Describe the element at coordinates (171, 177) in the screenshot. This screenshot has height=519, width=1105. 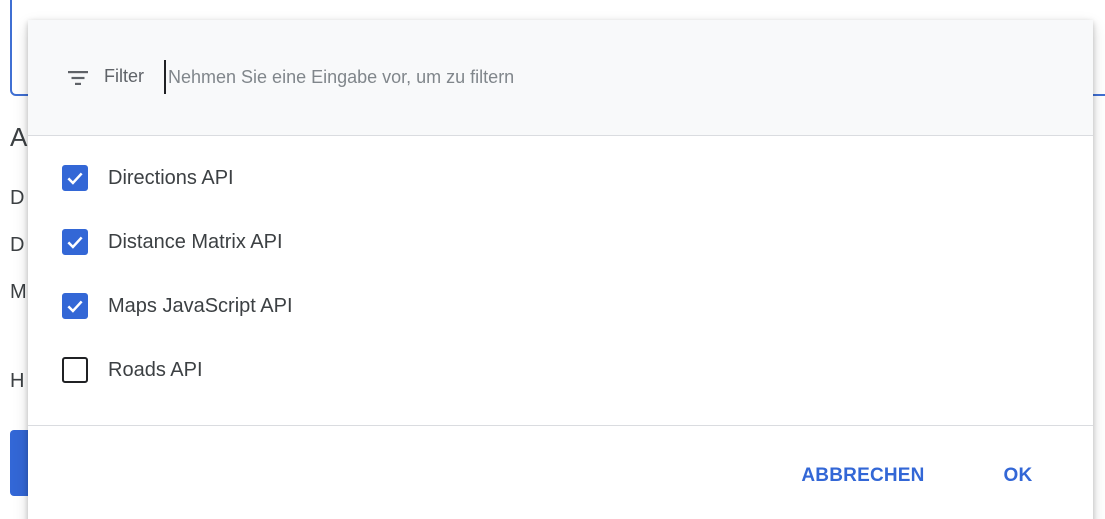
I see `option-label: Directions API` at that location.